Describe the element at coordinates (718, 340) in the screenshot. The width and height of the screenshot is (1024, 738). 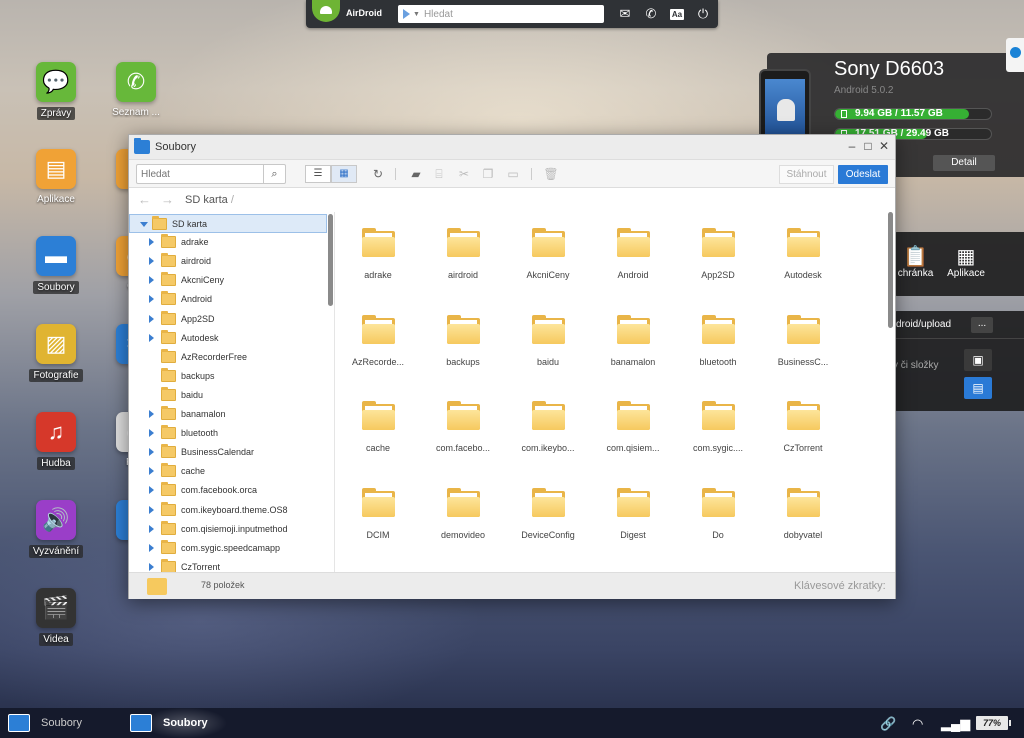
I see `file-grid-item: bluetooth` at that location.